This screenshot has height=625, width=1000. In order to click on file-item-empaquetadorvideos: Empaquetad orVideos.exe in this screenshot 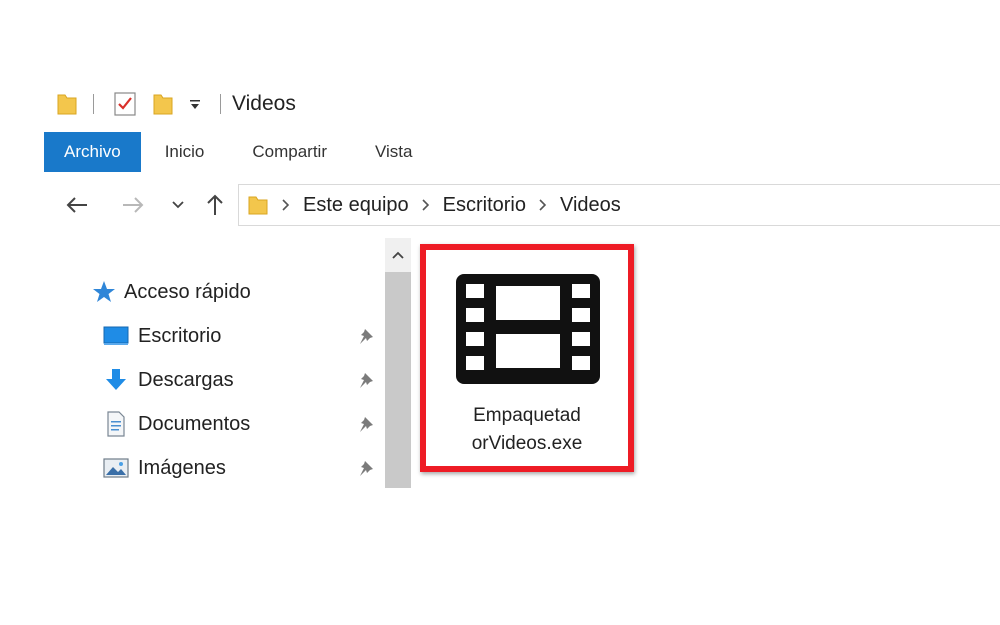, I will do `click(527, 358)`.